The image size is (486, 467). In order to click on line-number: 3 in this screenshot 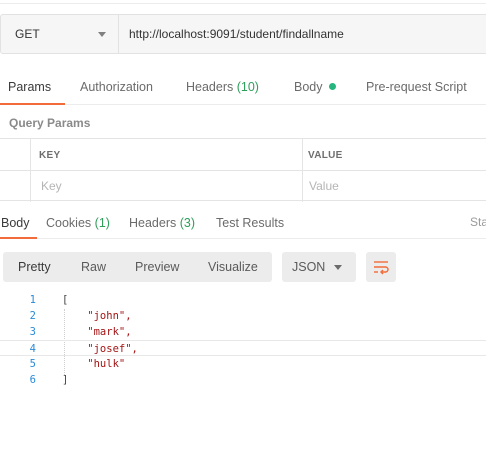, I will do `click(32, 332)`.